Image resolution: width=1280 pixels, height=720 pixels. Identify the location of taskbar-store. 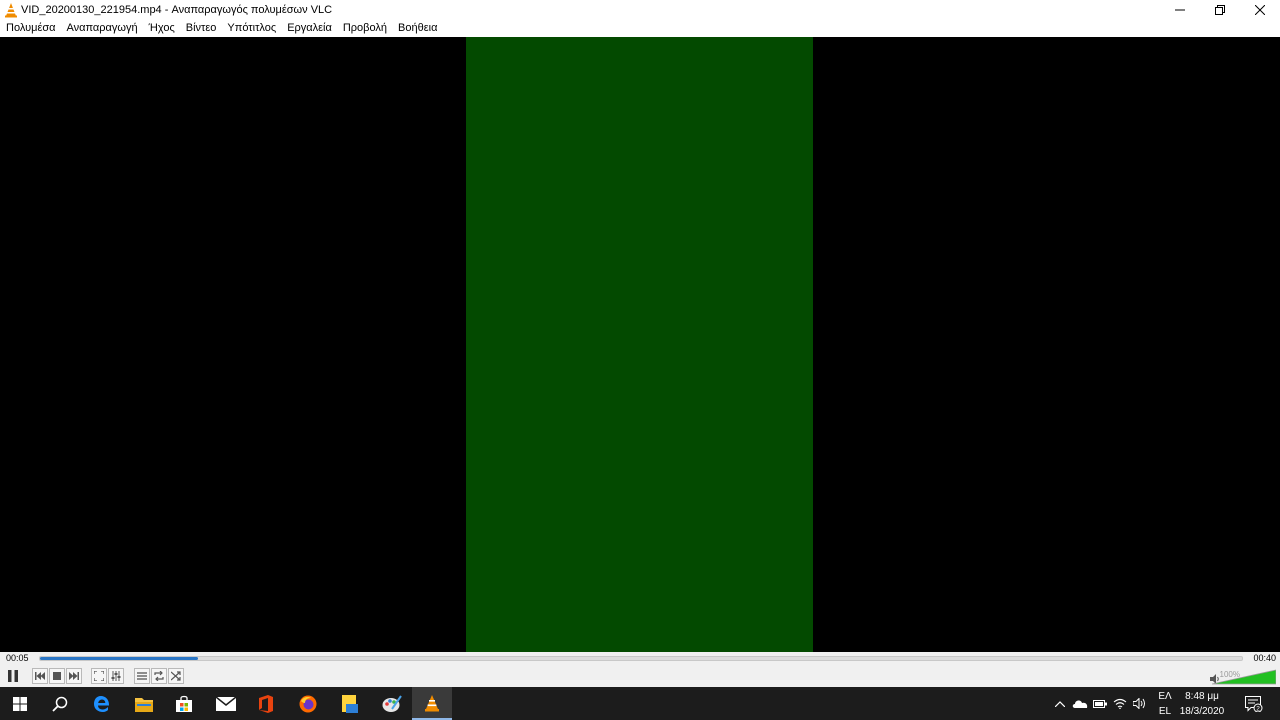
(184, 703).